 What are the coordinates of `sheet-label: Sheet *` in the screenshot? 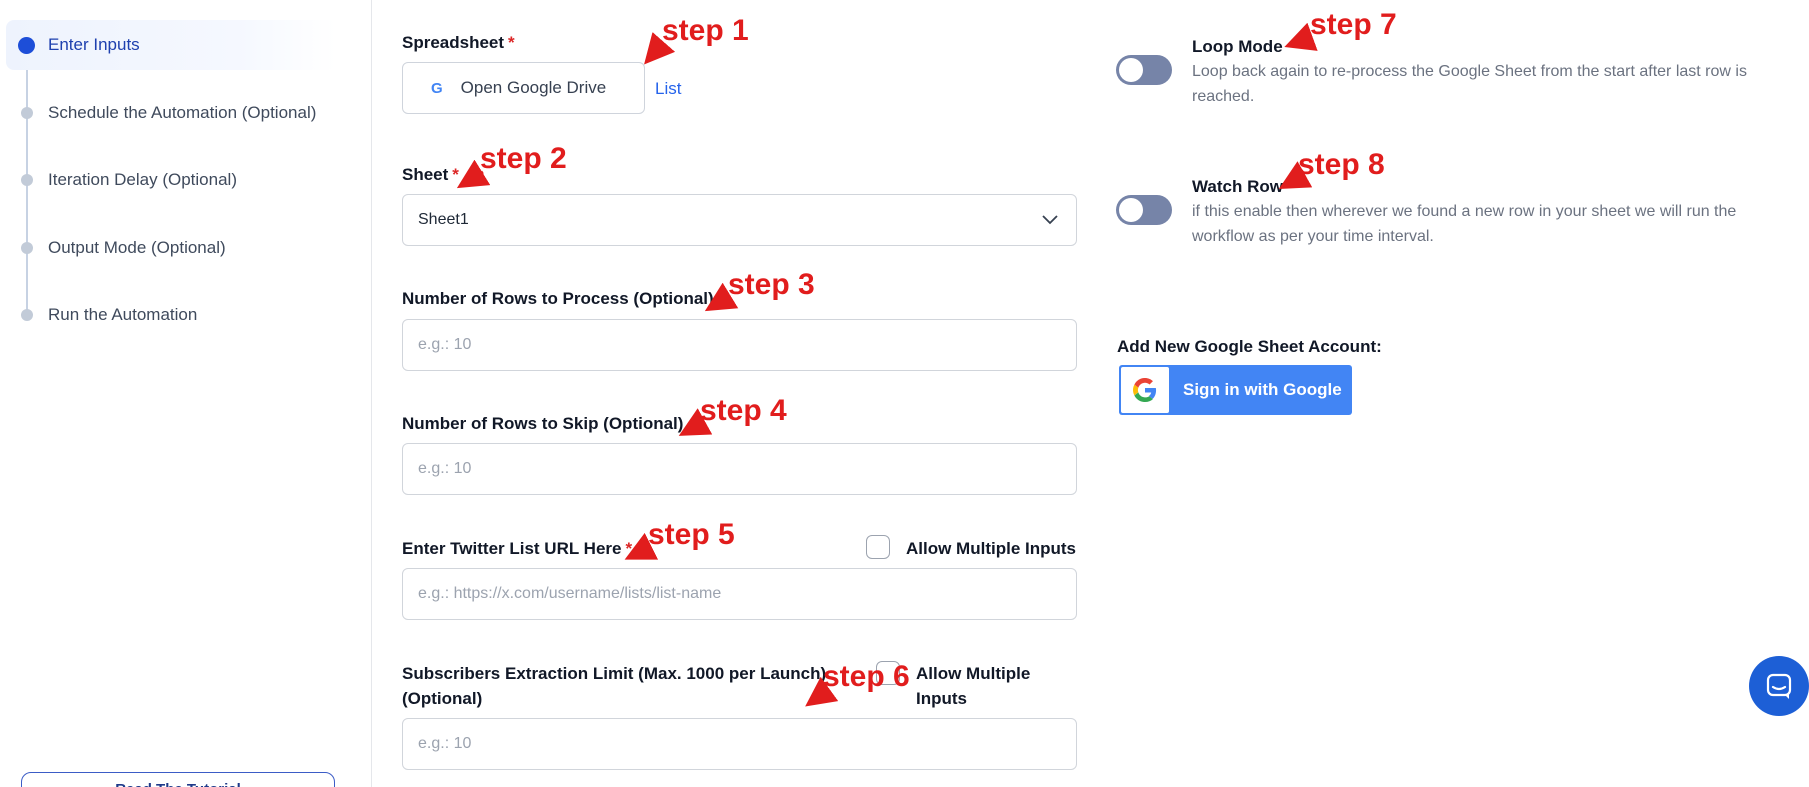 It's located at (430, 175).